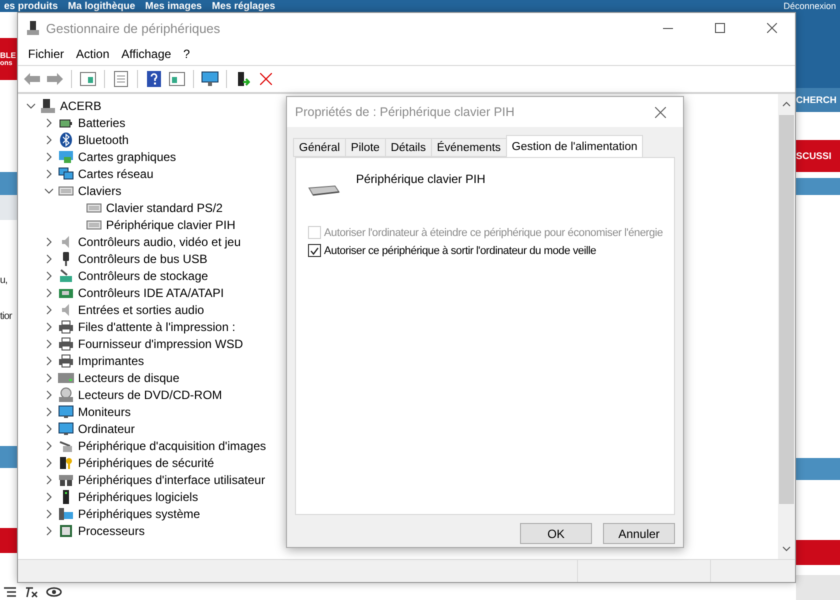 Image resolution: width=840 pixels, height=600 pixels. I want to click on tab: Événements, so click(468, 147).